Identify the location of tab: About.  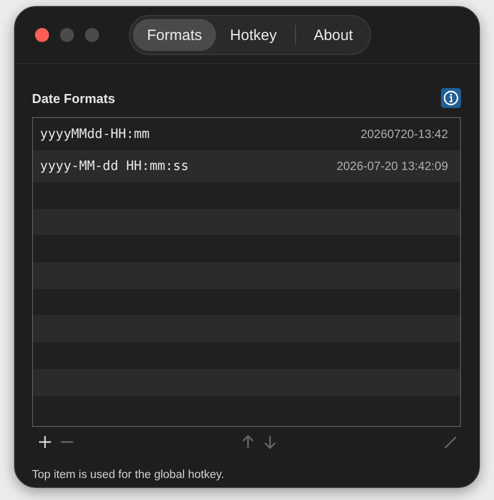
(333, 35).